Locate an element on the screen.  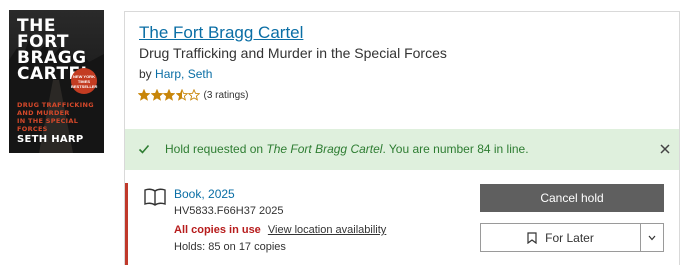
alert-book-title: The Fort Bragg Cartel is located at coordinates (324, 149).